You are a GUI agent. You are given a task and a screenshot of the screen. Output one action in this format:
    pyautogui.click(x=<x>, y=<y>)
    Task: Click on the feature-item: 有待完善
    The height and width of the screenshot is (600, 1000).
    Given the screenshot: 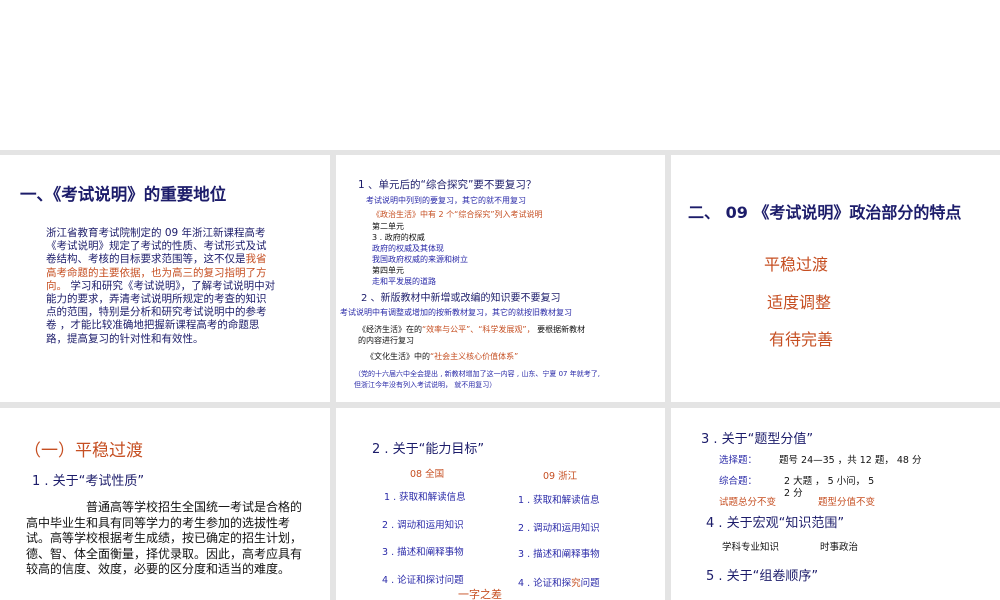 What is the action you would take?
    pyautogui.click(x=801, y=339)
    